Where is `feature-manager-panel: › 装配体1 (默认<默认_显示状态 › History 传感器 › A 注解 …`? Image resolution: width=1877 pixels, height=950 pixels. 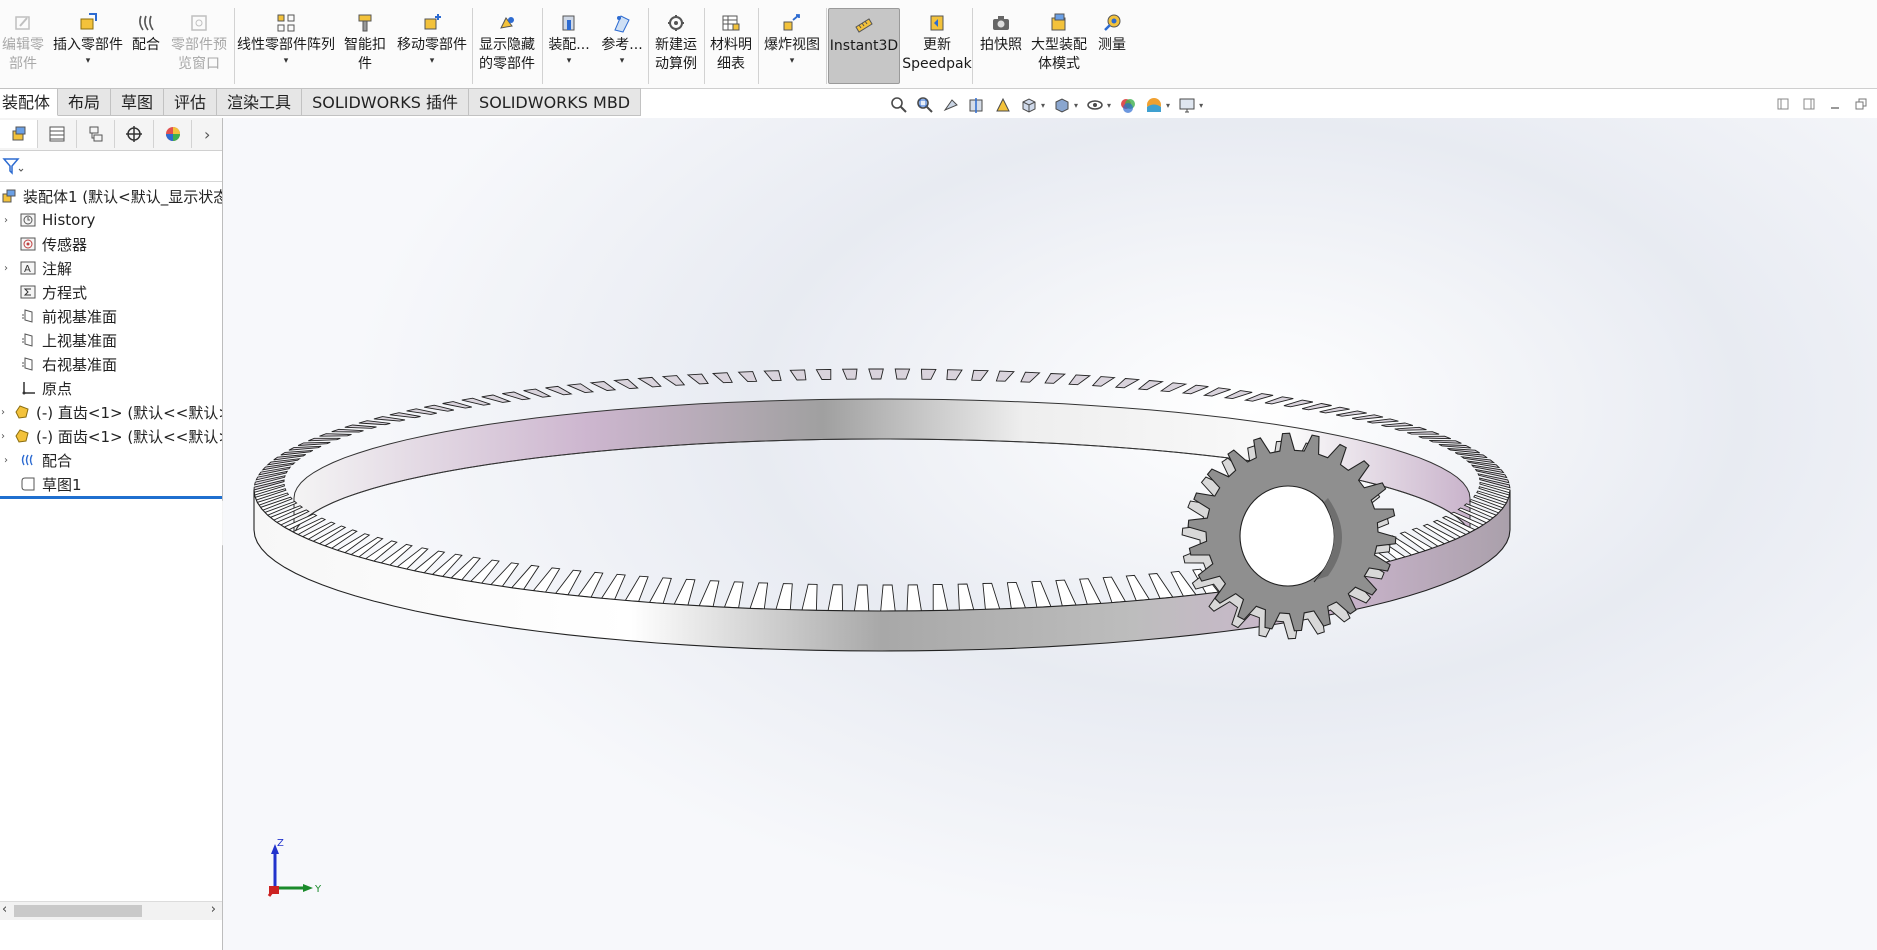 feature-manager-panel: › 装配体1 (默认<默认_显示状态 › History 传感器 › A 注解 … is located at coordinates (111, 534).